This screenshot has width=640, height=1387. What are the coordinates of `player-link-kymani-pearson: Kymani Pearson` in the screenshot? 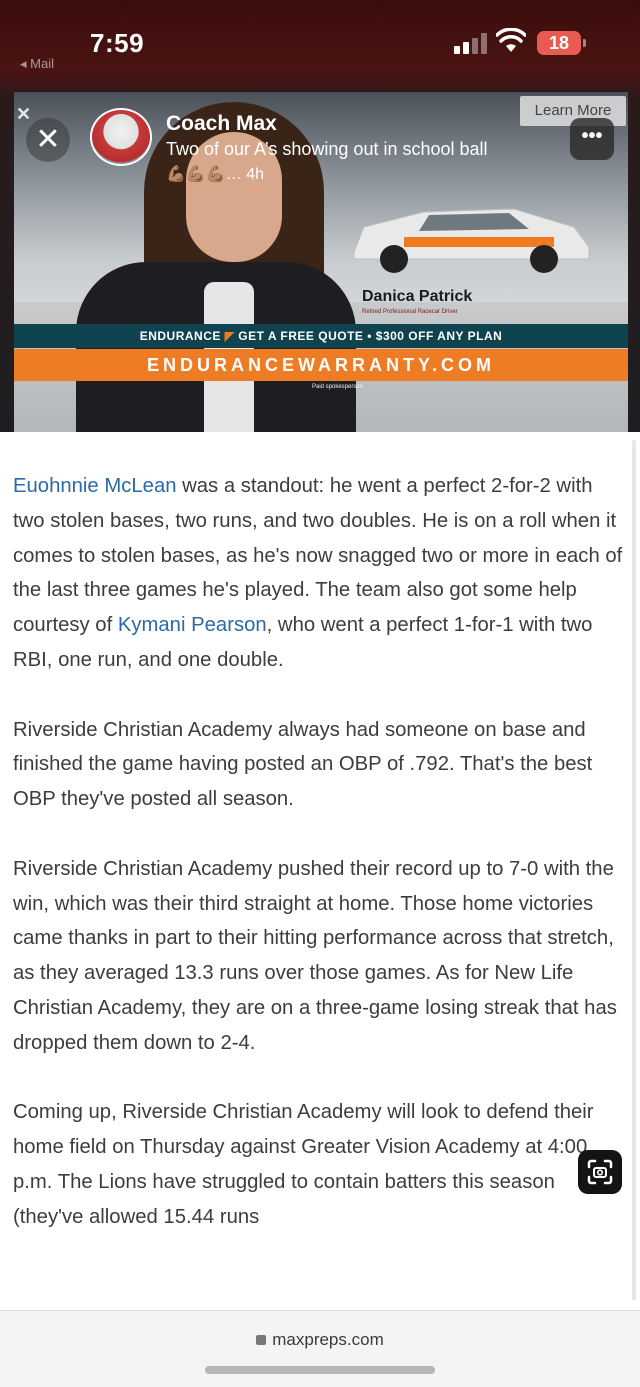 It's located at (192, 625).